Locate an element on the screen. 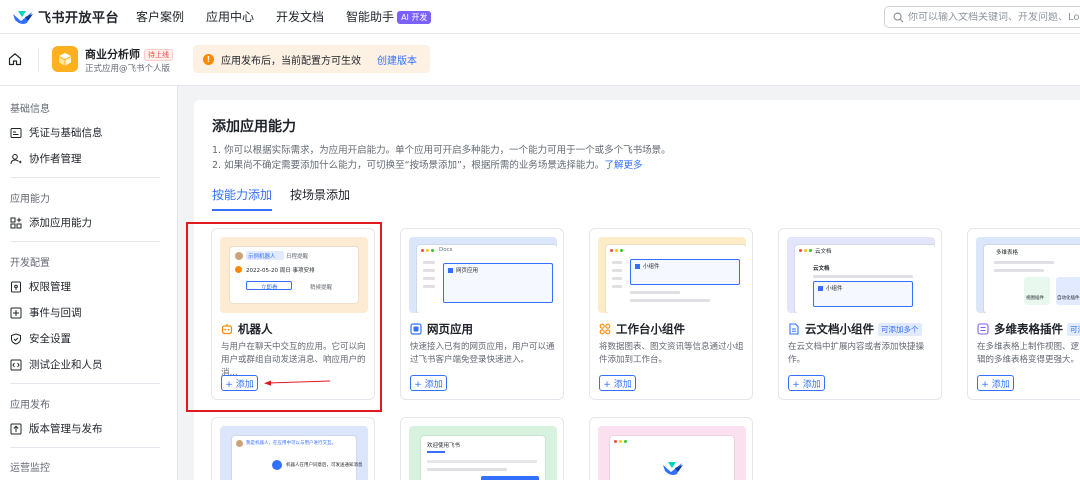 The height and width of the screenshot is (480, 1080). sidebar-item-label: 安全设置 is located at coordinates (50, 339).